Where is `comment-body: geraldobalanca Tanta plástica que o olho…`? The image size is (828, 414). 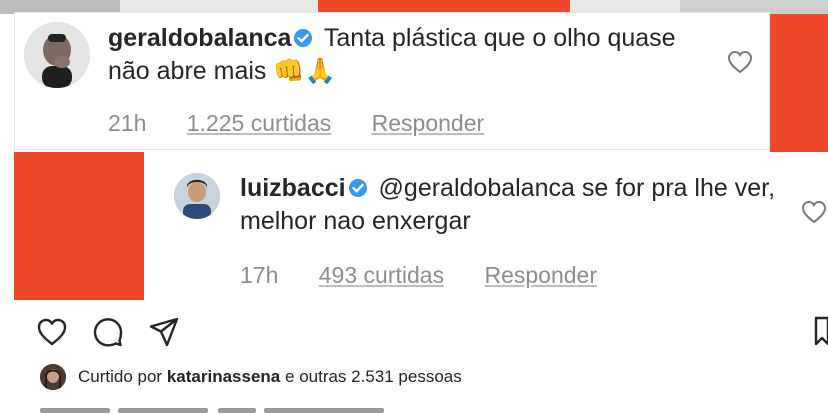
comment-body: geraldobalanca Tanta plástica que o olho… is located at coordinates (408, 55).